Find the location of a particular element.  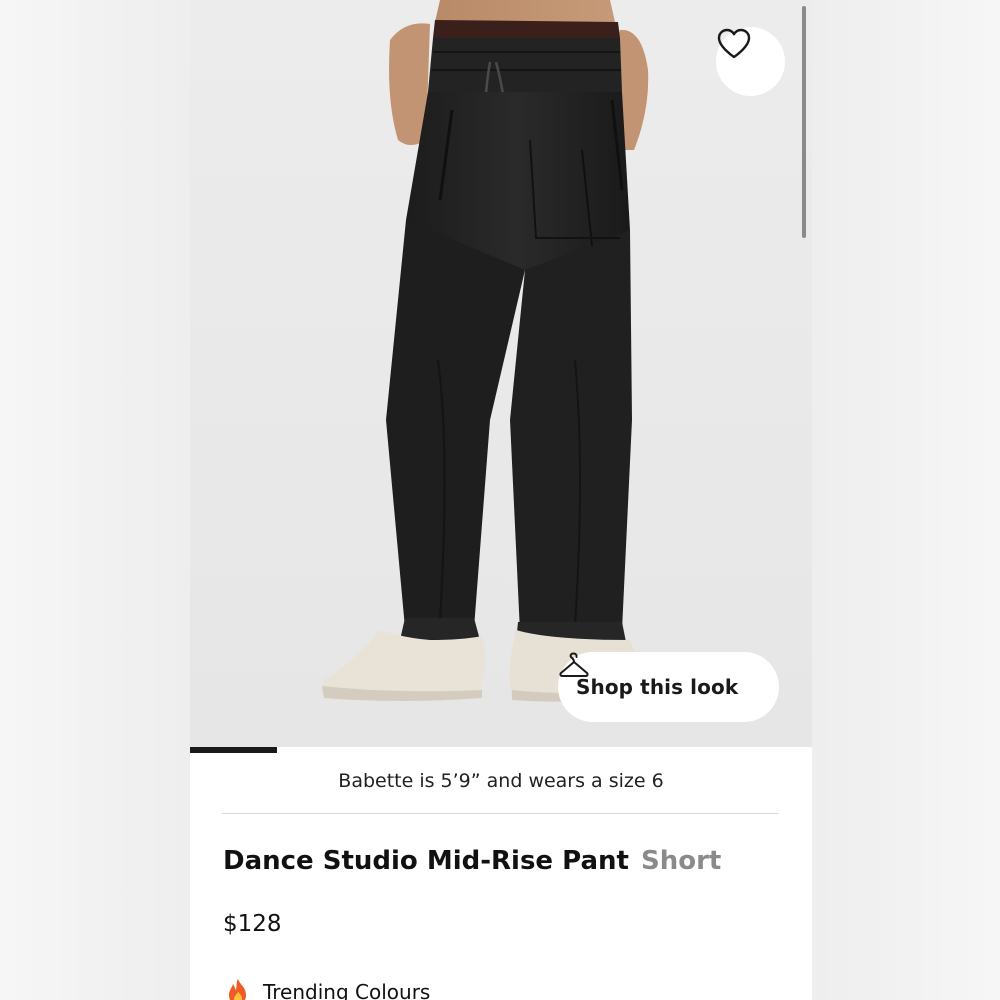

scrollbar is located at coordinates (804, 122).